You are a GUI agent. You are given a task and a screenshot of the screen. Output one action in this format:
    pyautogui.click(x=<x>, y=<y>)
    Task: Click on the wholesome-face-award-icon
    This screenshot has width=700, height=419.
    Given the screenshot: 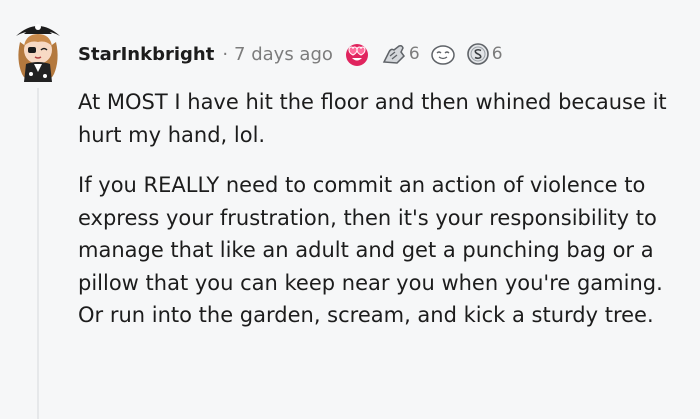 What is the action you would take?
    pyautogui.click(x=442, y=55)
    